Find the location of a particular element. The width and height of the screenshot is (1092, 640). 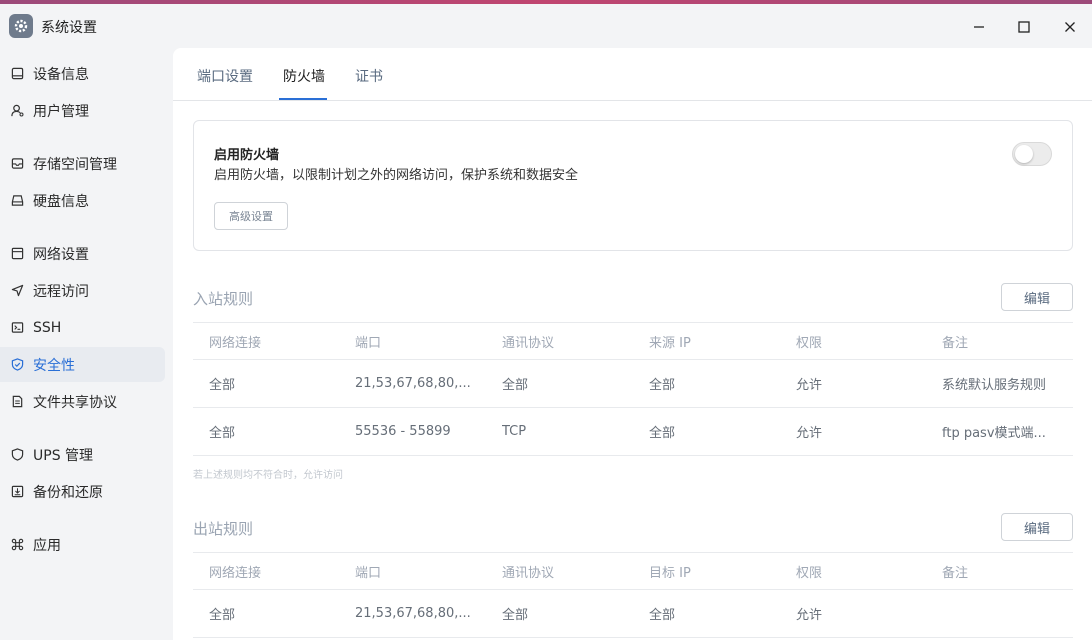

sidebar-item-user-management: 用户管理 is located at coordinates (82, 110).